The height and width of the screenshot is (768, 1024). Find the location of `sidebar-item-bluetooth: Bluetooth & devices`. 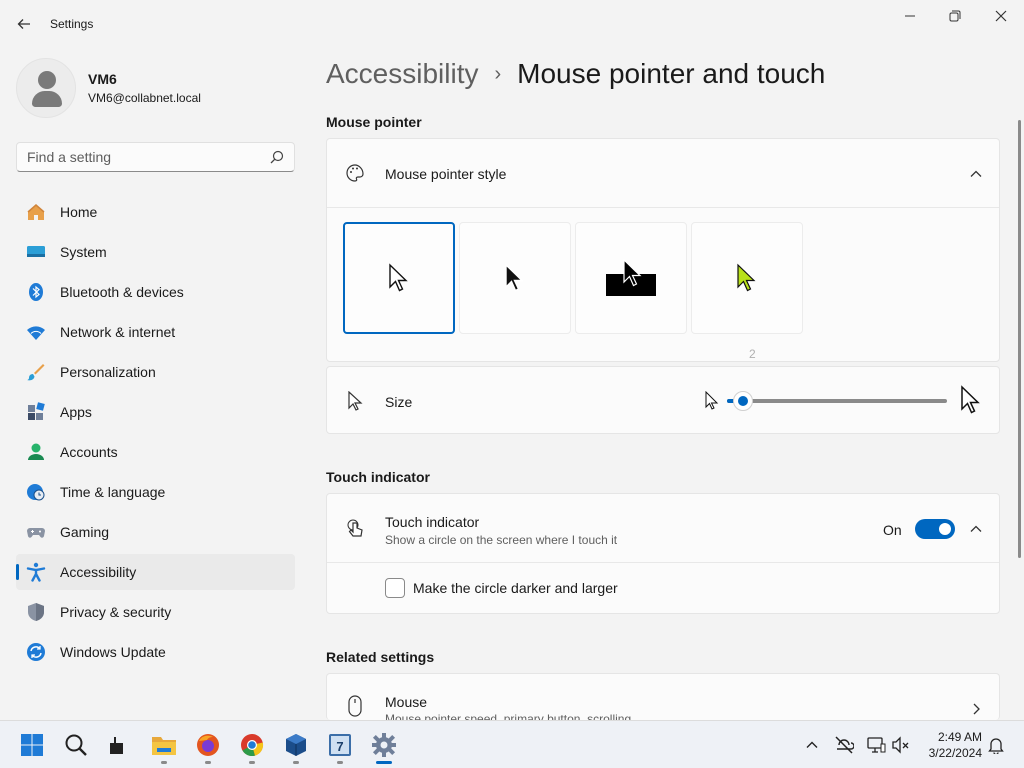

sidebar-item-bluetooth: Bluetooth & devices is located at coordinates (155, 292).